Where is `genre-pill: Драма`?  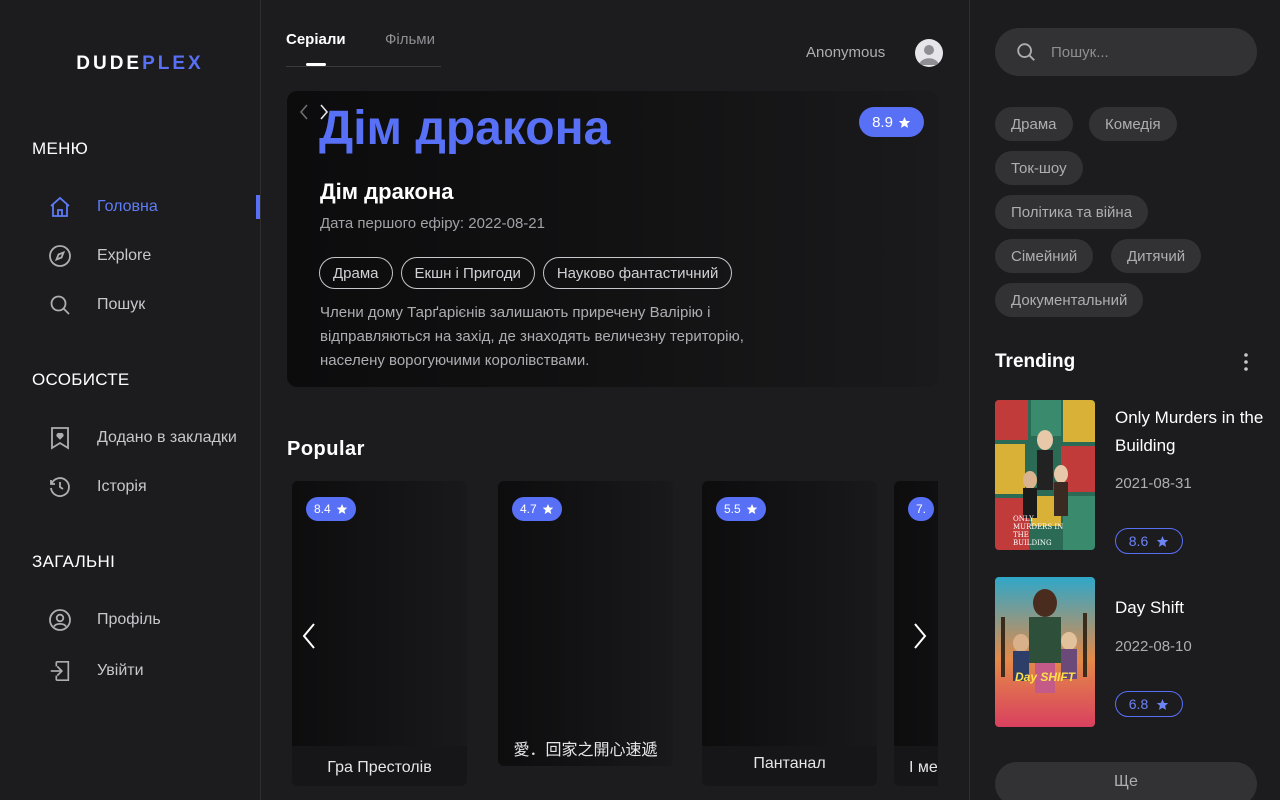
genre-pill: Драма is located at coordinates (356, 273).